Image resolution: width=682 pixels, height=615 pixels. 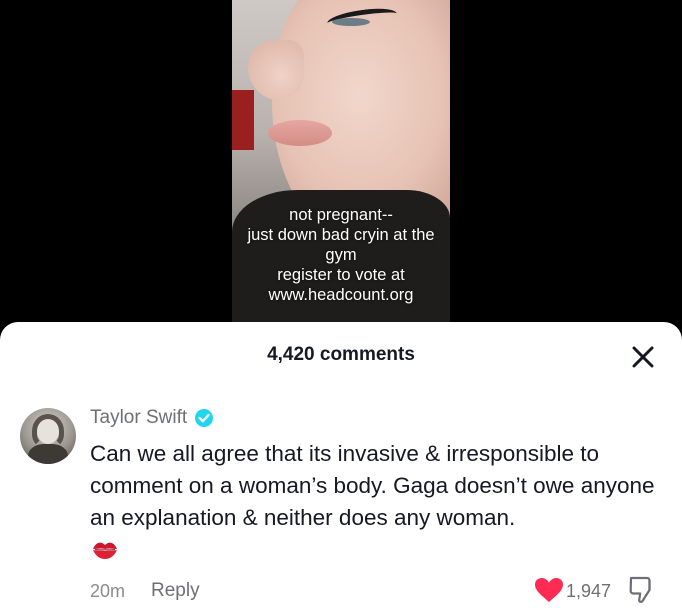 I want to click on caption-line: www.headcount.org, so click(x=341, y=295).